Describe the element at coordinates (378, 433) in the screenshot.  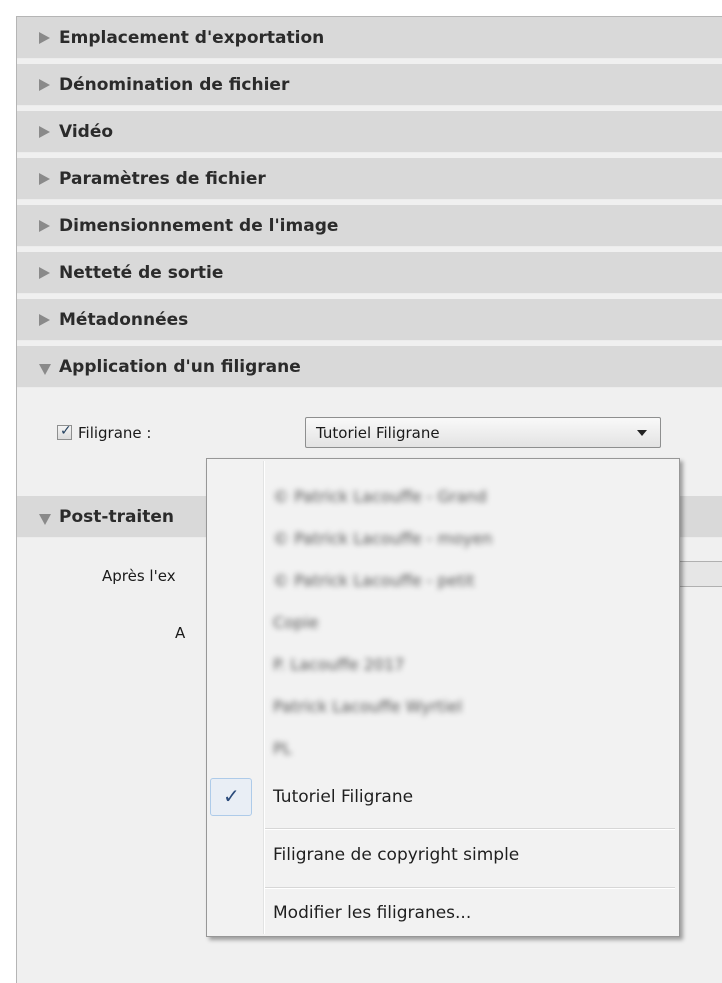
I see `watermark-selected-value: Tutoriel Filigrane` at that location.